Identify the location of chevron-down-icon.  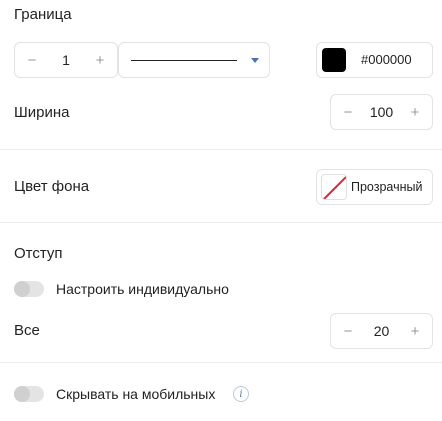
(255, 60).